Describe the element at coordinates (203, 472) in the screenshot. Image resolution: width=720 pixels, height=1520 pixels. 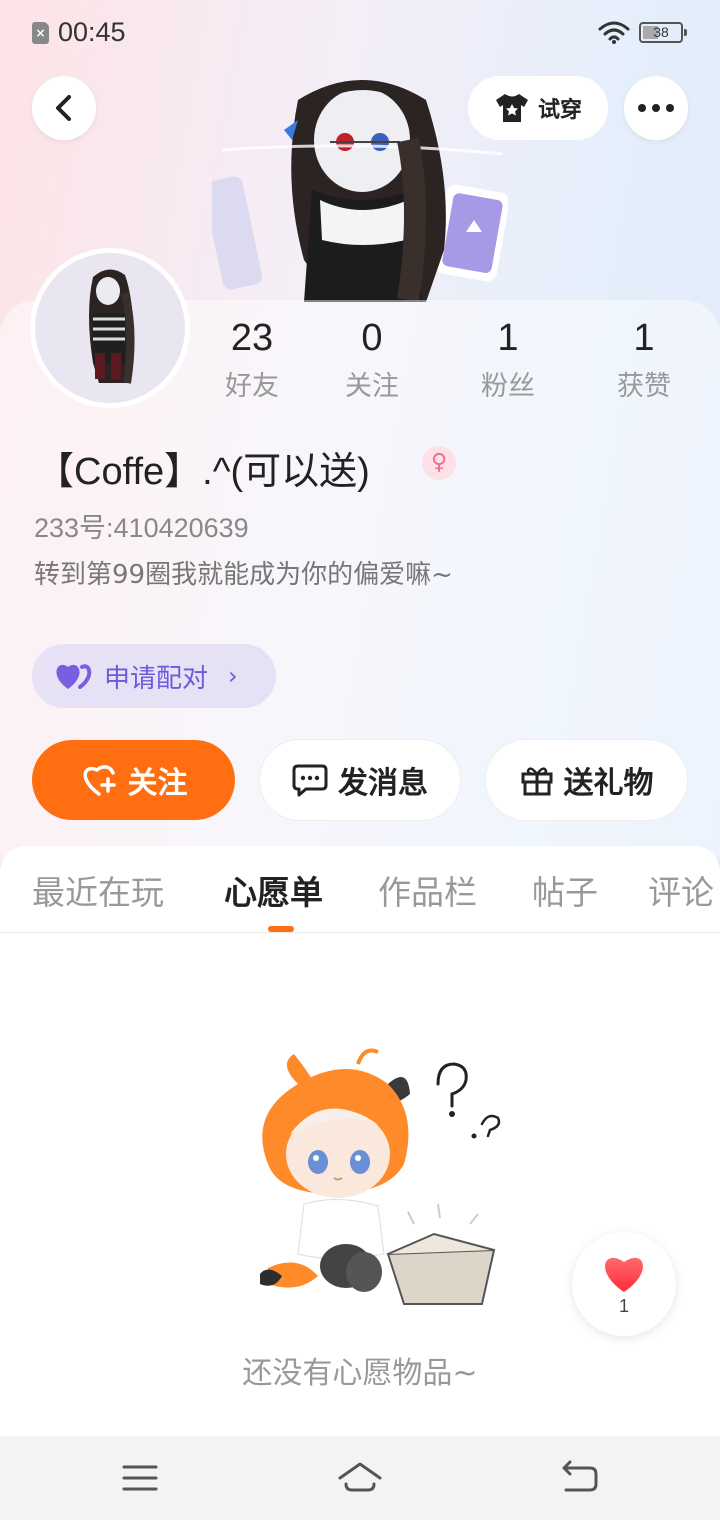
I see `username: 【Coffe】.^(可以送)` at that location.